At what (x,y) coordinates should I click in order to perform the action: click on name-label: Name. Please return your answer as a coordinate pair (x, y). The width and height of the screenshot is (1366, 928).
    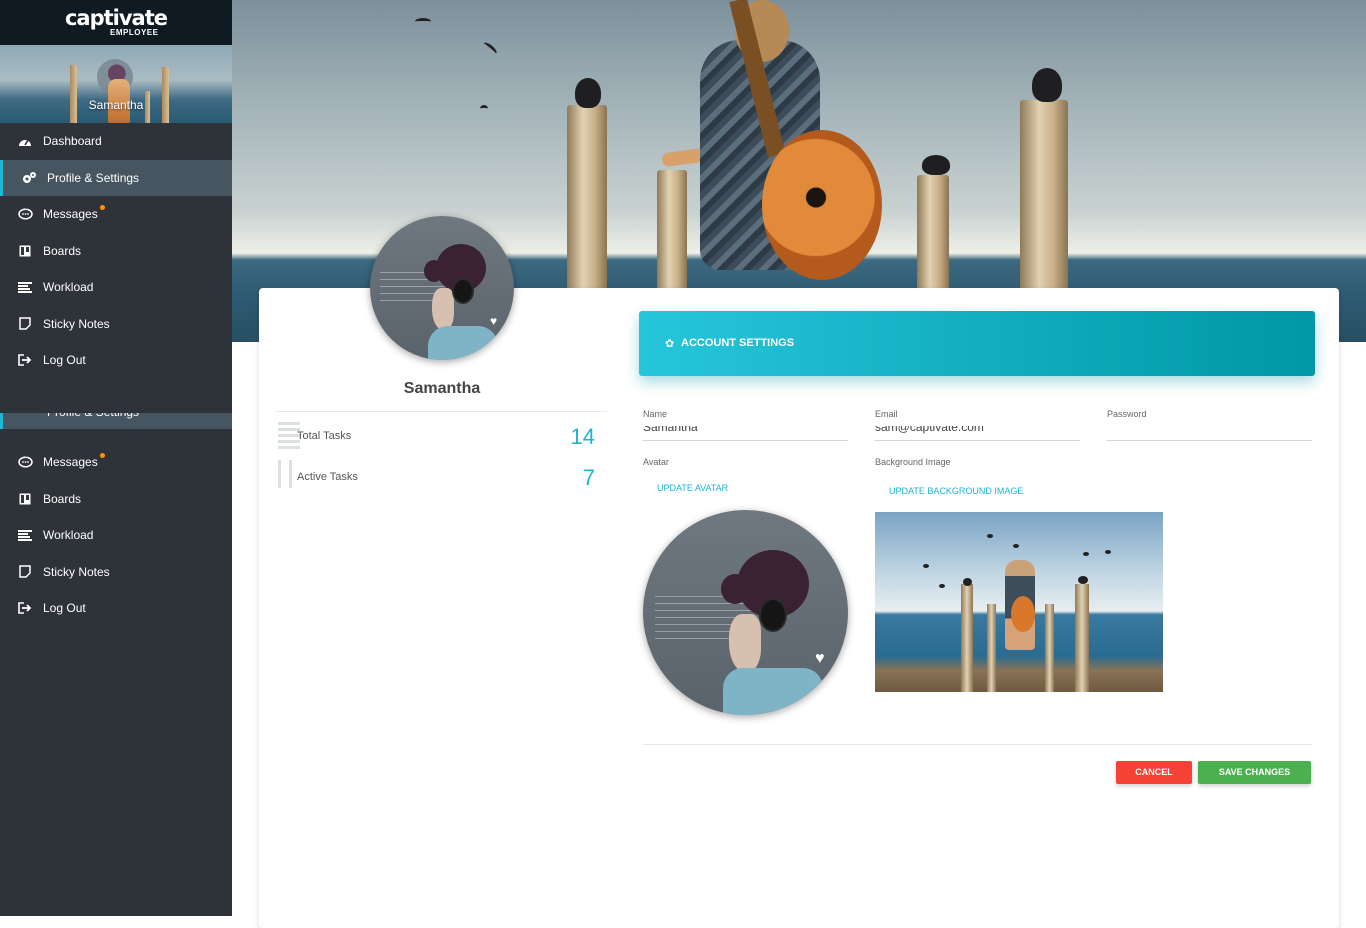
    Looking at the image, I should click on (655, 414).